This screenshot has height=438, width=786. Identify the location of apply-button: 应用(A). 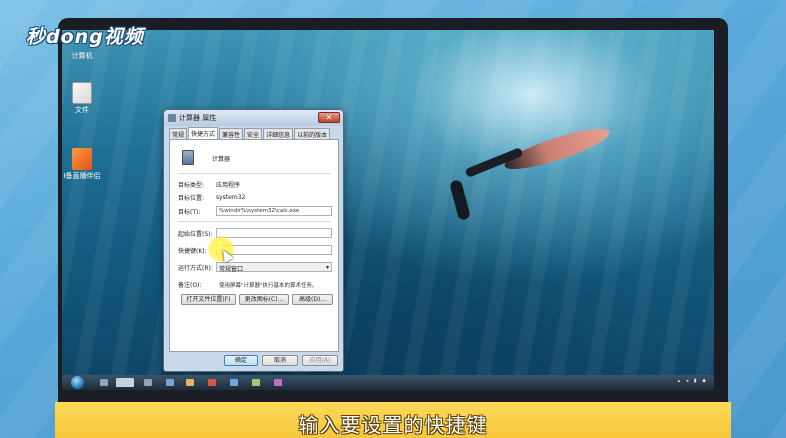
(320, 360).